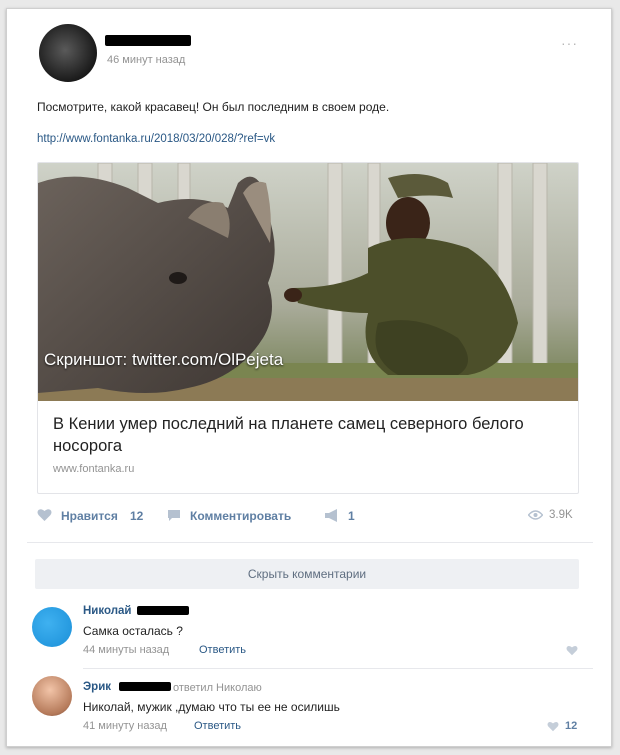 The height and width of the screenshot is (755, 620). I want to click on eye-icon, so click(535, 515).